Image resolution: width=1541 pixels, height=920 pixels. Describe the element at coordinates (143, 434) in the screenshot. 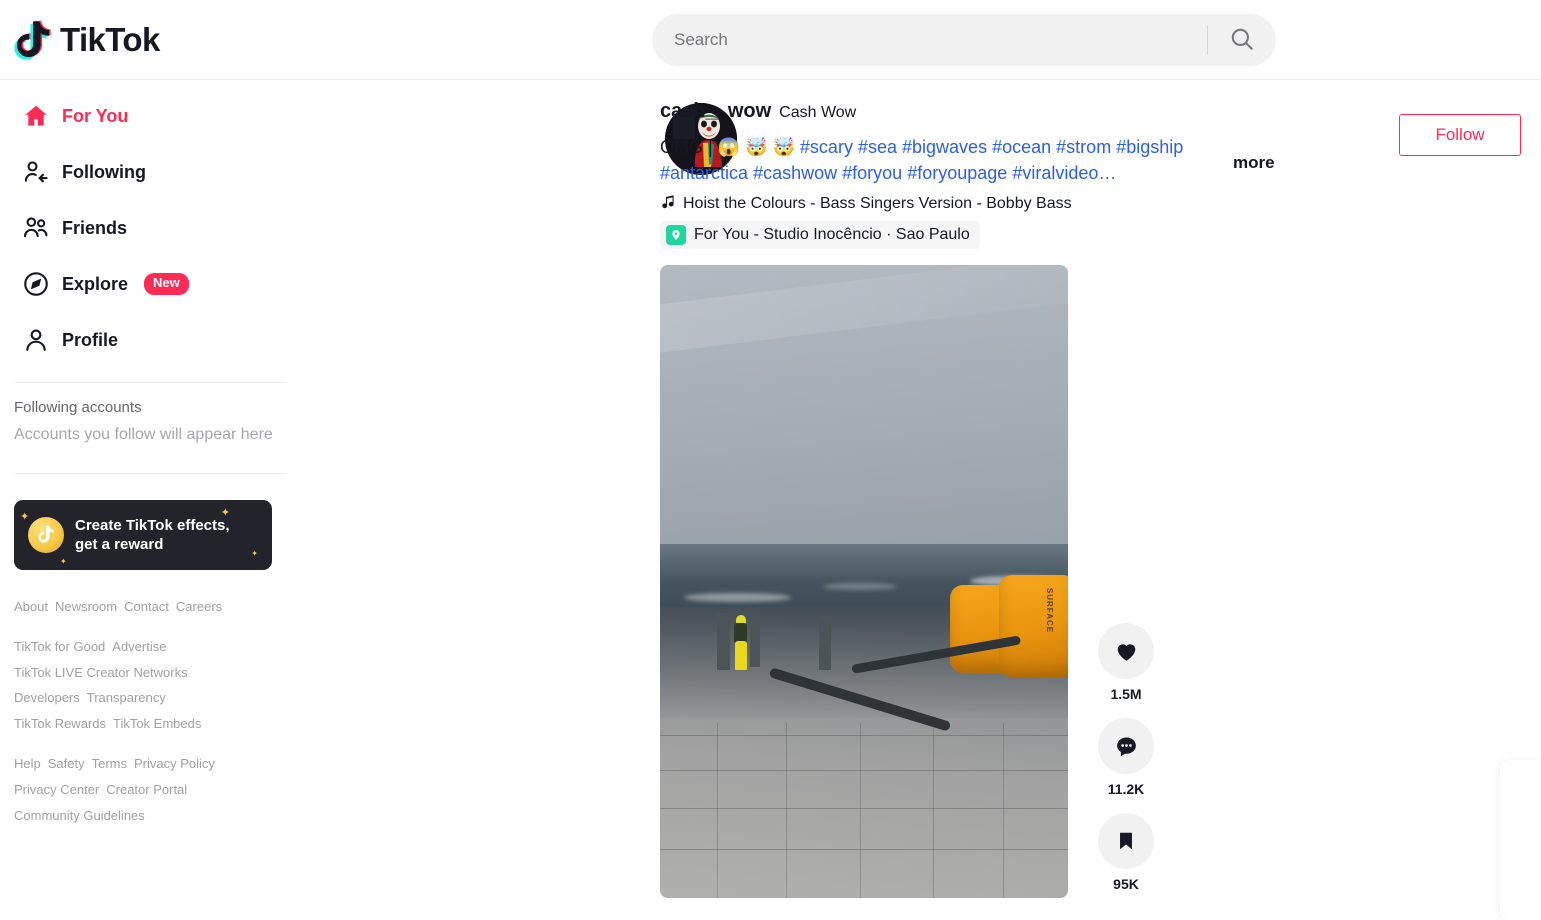

I see `following-accounts-empty-text: Accounts you follow will appear here` at that location.